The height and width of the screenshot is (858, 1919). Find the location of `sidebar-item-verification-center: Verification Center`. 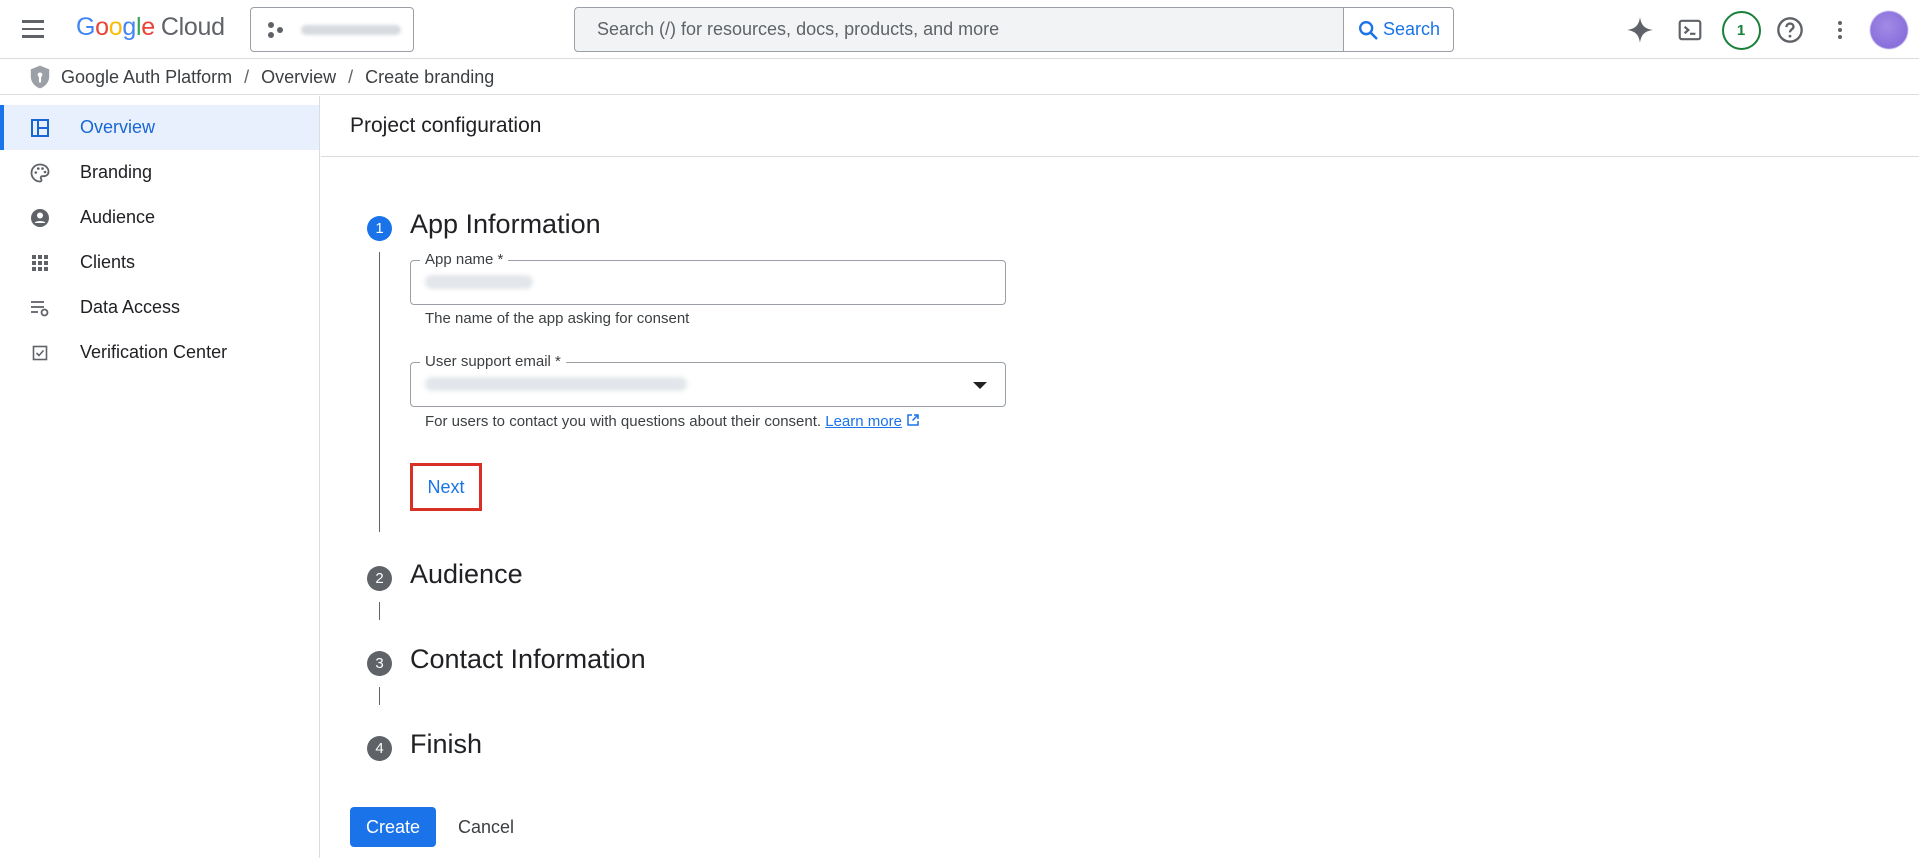

sidebar-item-verification-center: Verification Center is located at coordinates (159, 352).